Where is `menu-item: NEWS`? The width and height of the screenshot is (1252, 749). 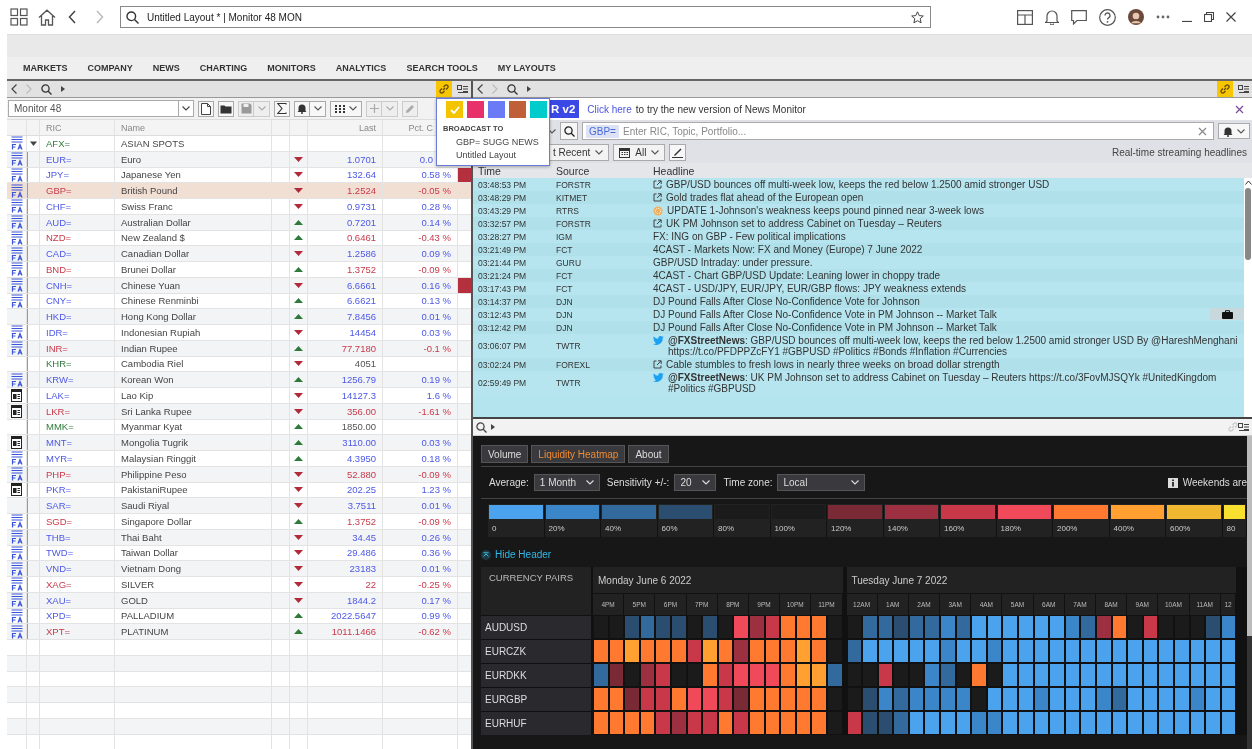
menu-item: NEWS is located at coordinates (166, 68).